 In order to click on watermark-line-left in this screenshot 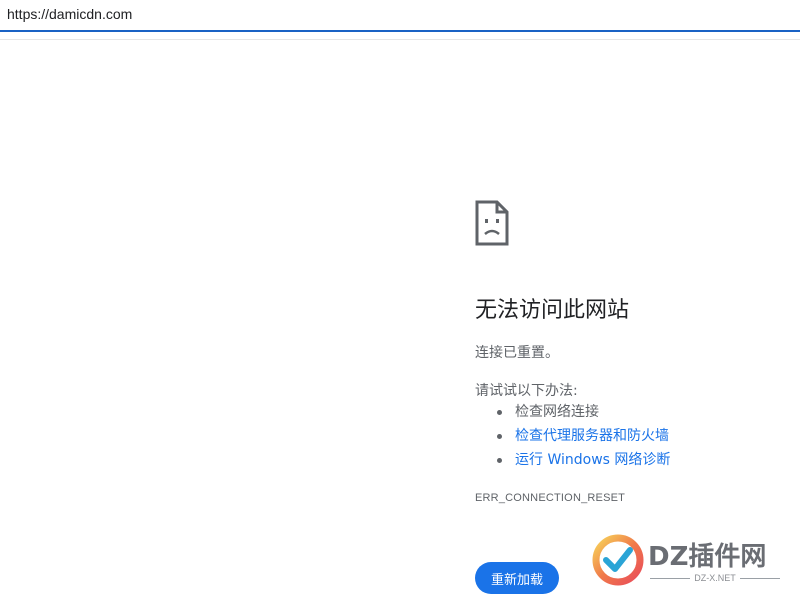, I will do `click(670, 578)`.